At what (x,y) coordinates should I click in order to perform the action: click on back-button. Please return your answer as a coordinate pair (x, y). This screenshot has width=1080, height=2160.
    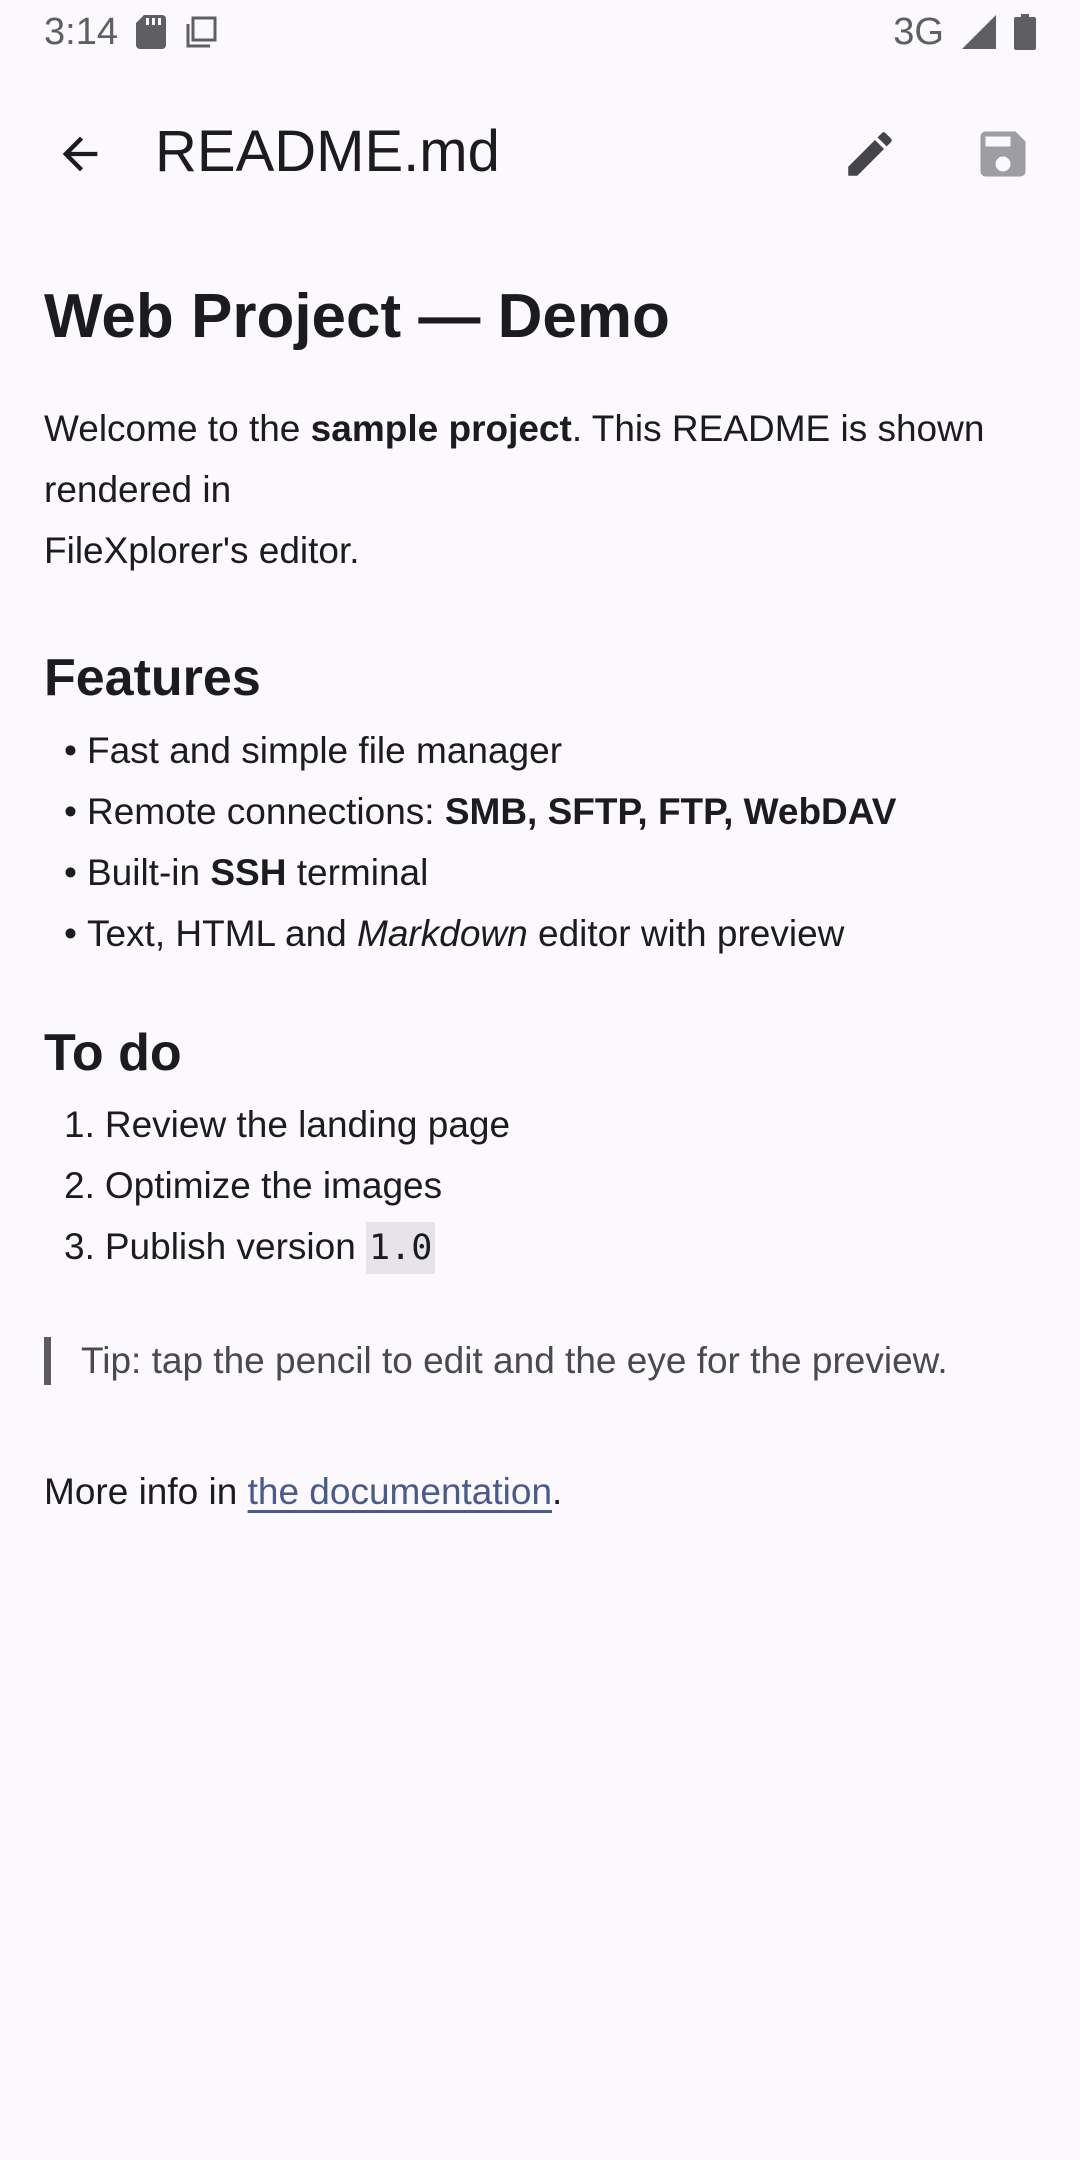
    Looking at the image, I should click on (80, 154).